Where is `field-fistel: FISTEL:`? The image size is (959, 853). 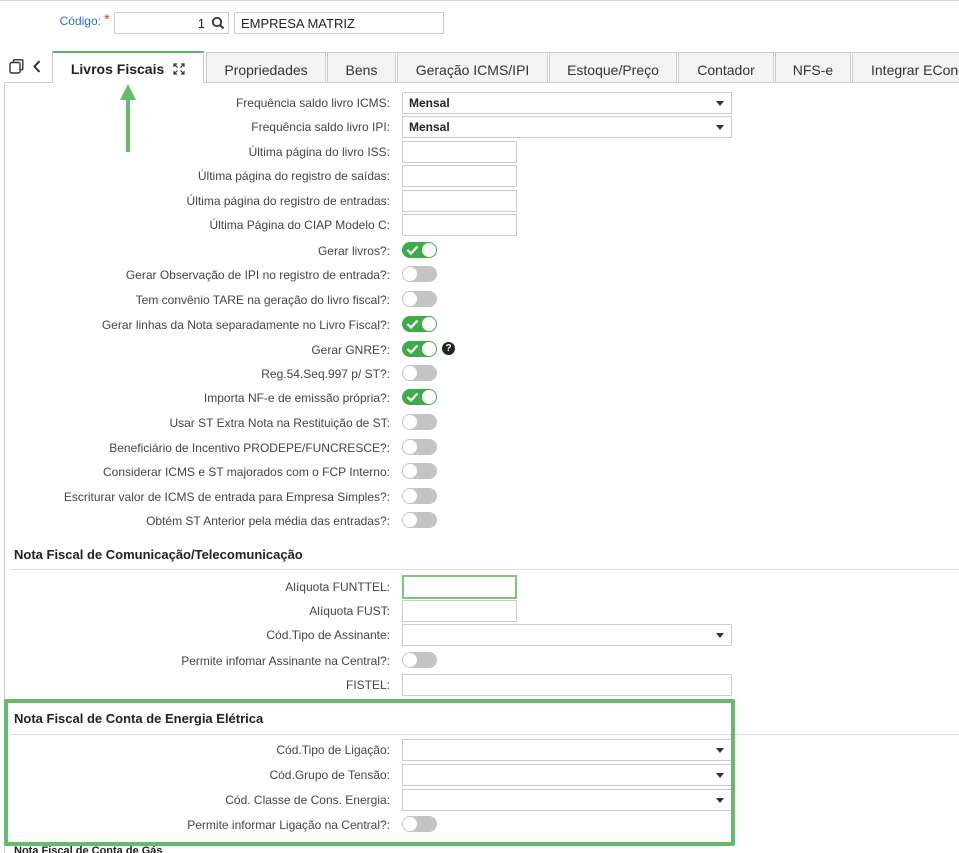
field-fistel: FISTEL: is located at coordinates (479, 685).